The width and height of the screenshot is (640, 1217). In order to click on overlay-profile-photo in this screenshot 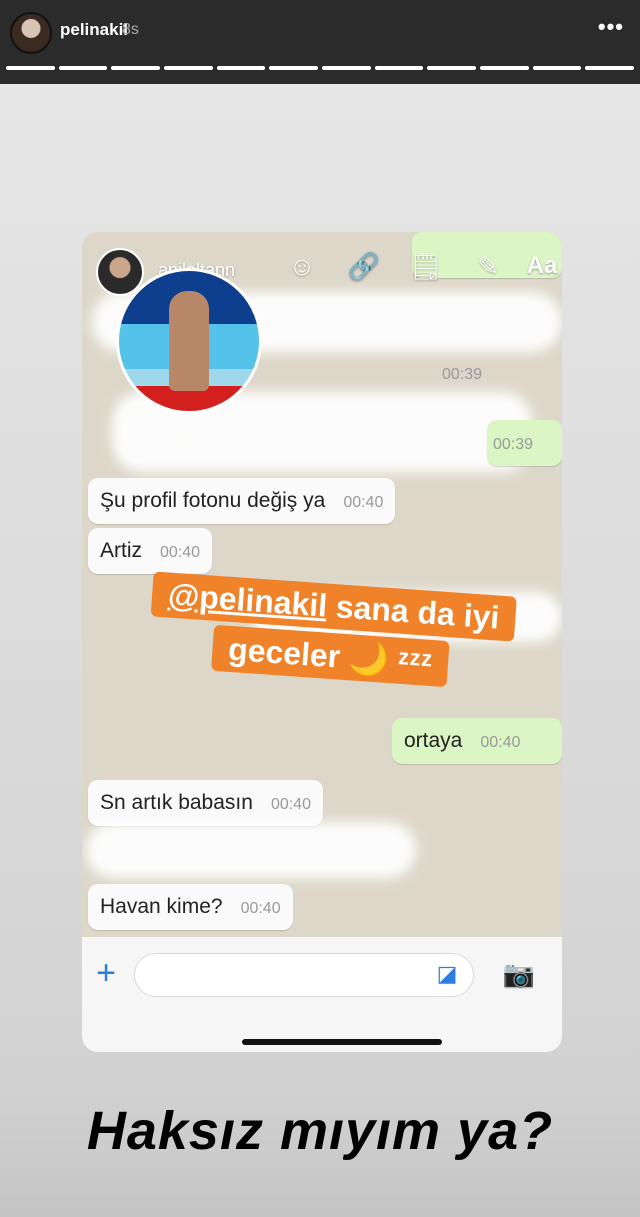, I will do `click(189, 341)`.